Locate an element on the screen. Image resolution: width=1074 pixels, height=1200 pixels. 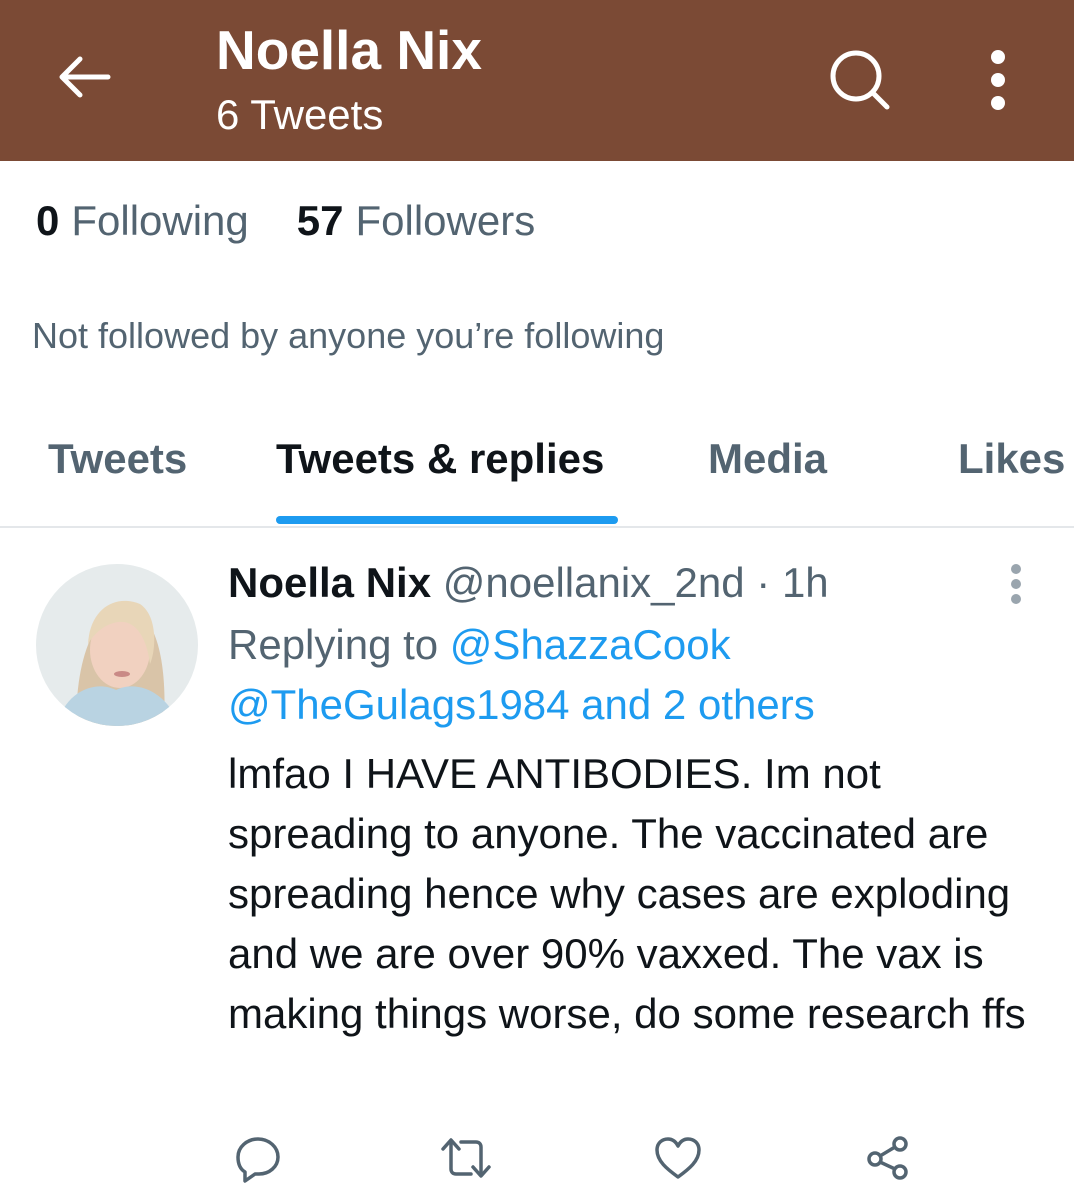
followers-link: 57 Followers is located at coordinates (416, 221).